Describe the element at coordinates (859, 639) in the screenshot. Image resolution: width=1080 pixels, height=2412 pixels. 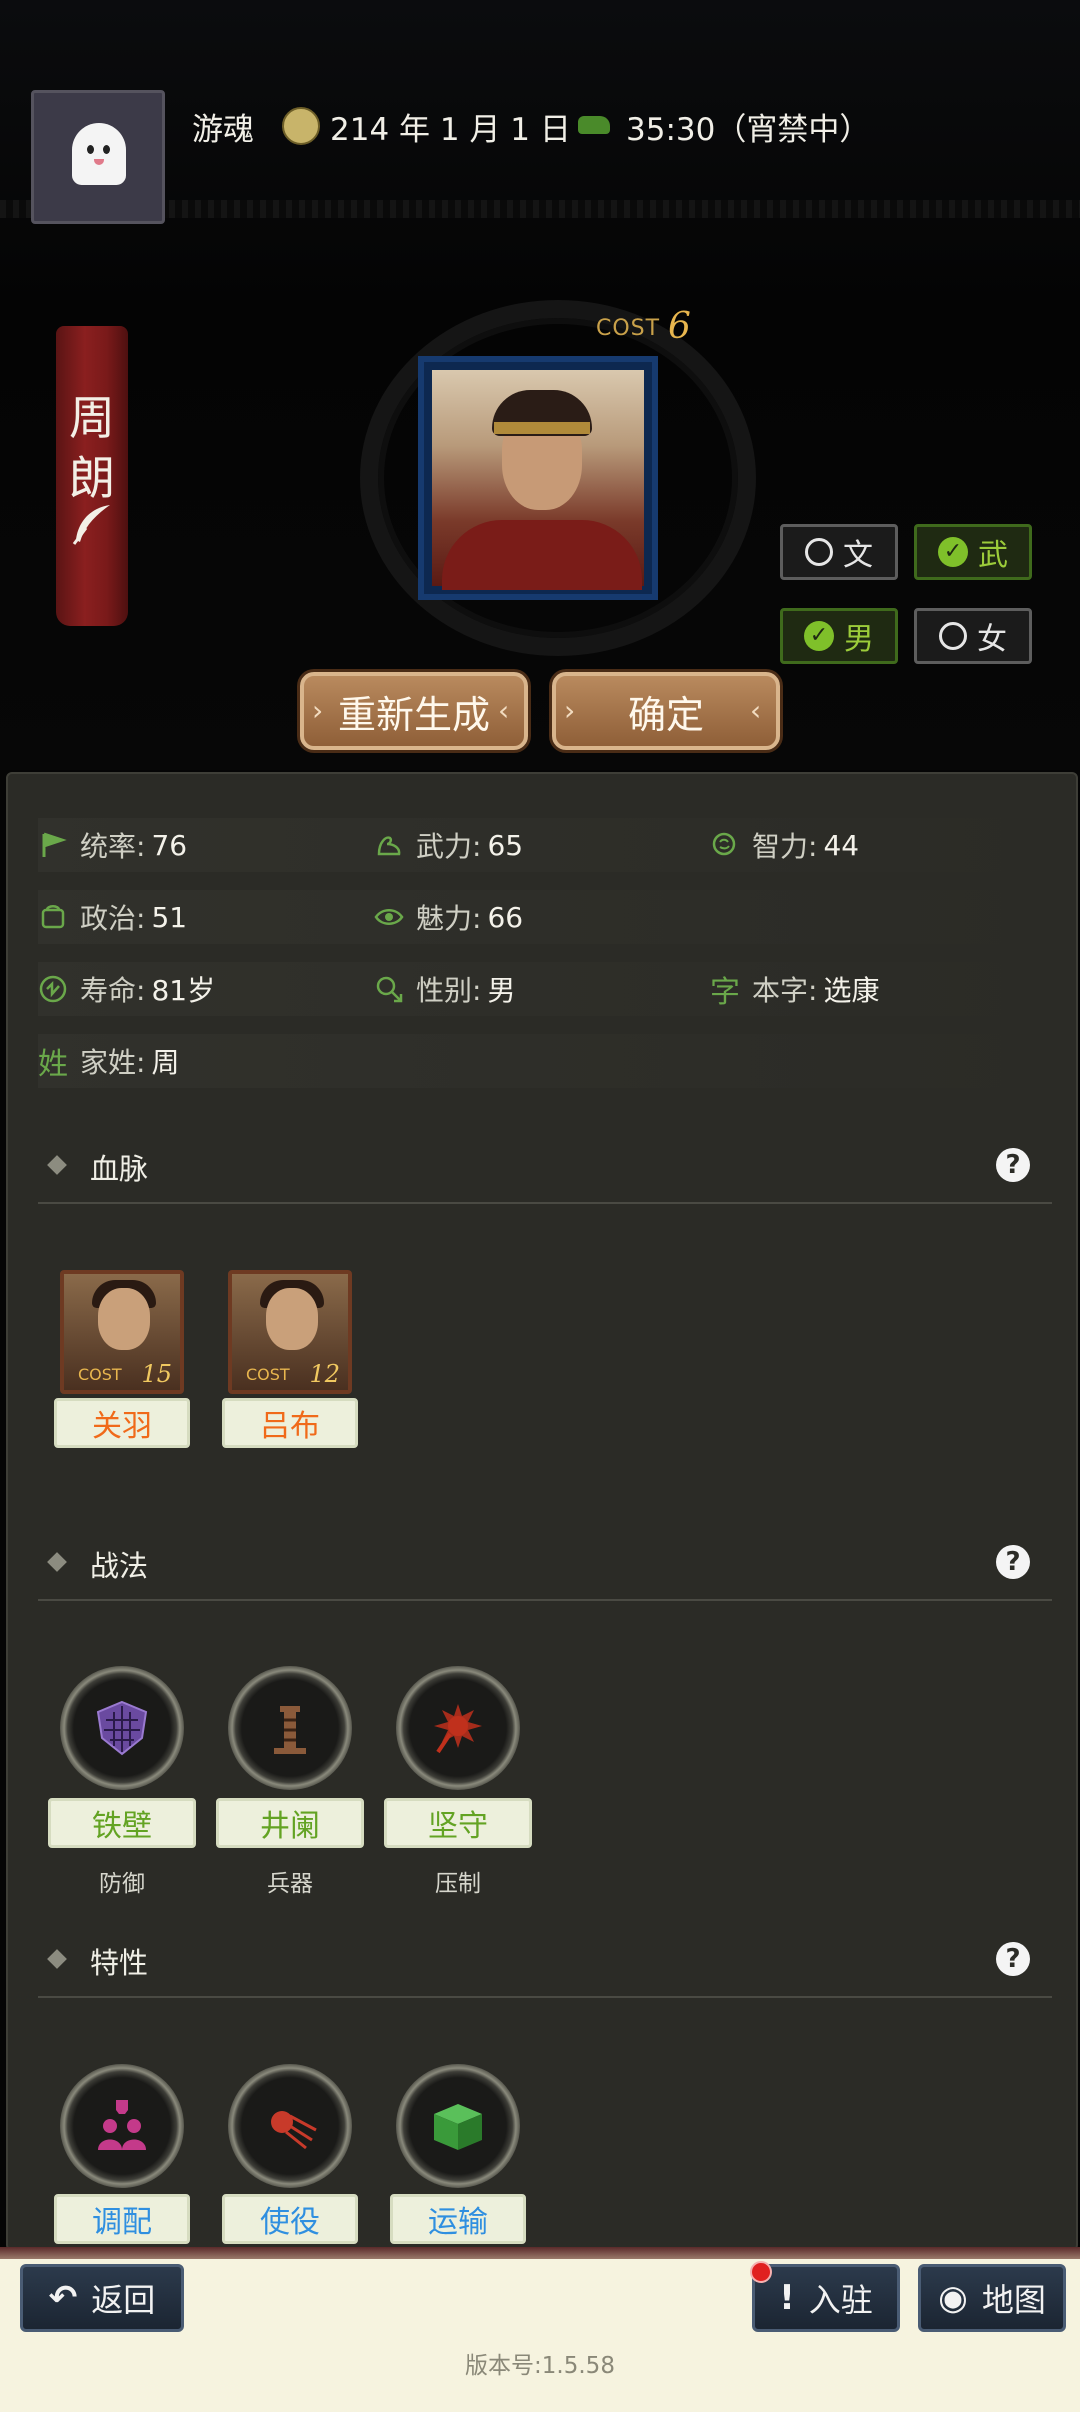
I see `toggle-male-label: 男` at that location.